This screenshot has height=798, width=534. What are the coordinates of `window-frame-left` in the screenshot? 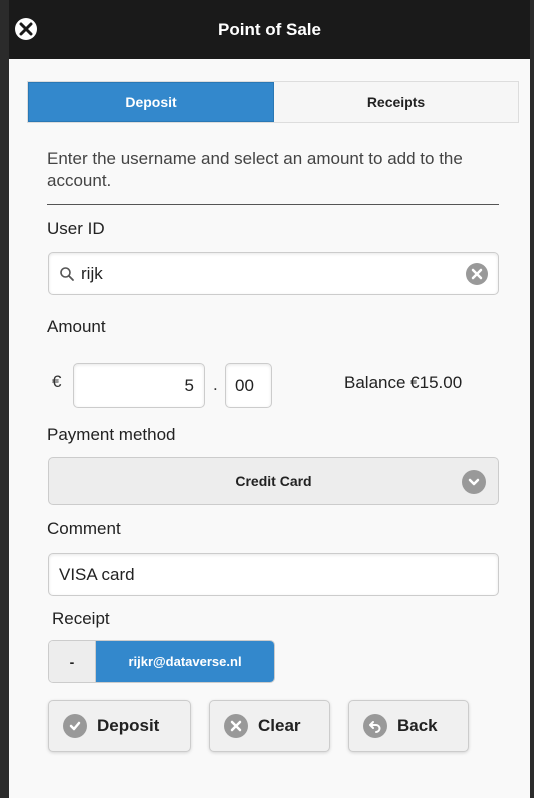 It's located at (4, 399).